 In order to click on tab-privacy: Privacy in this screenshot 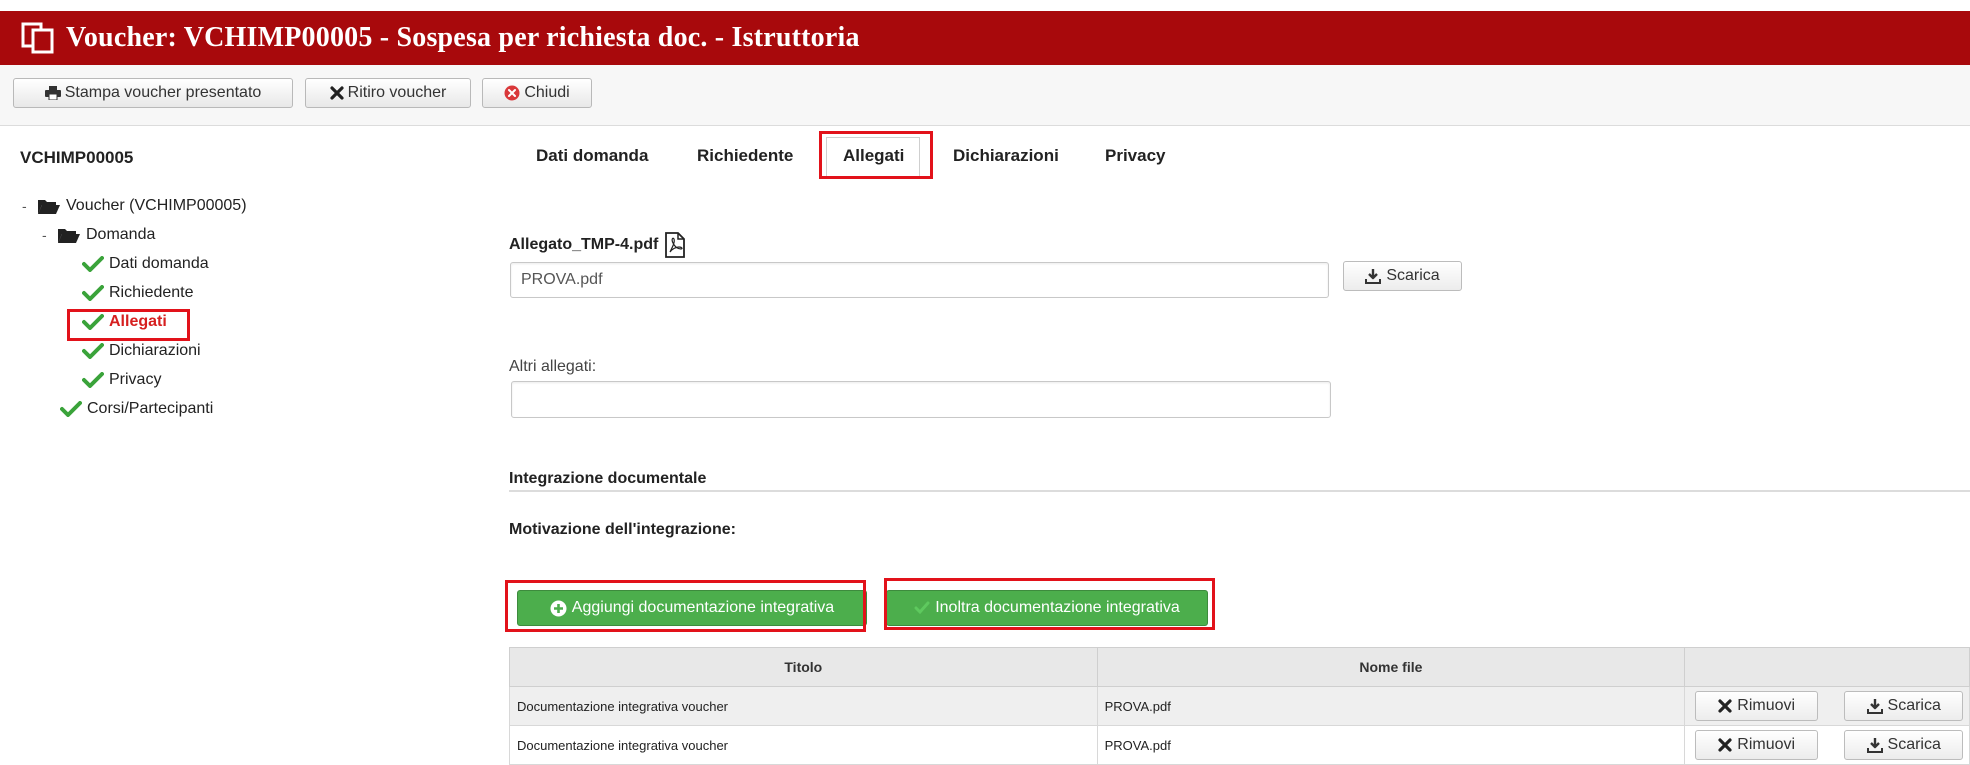, I will do `click(1135, 156)`.